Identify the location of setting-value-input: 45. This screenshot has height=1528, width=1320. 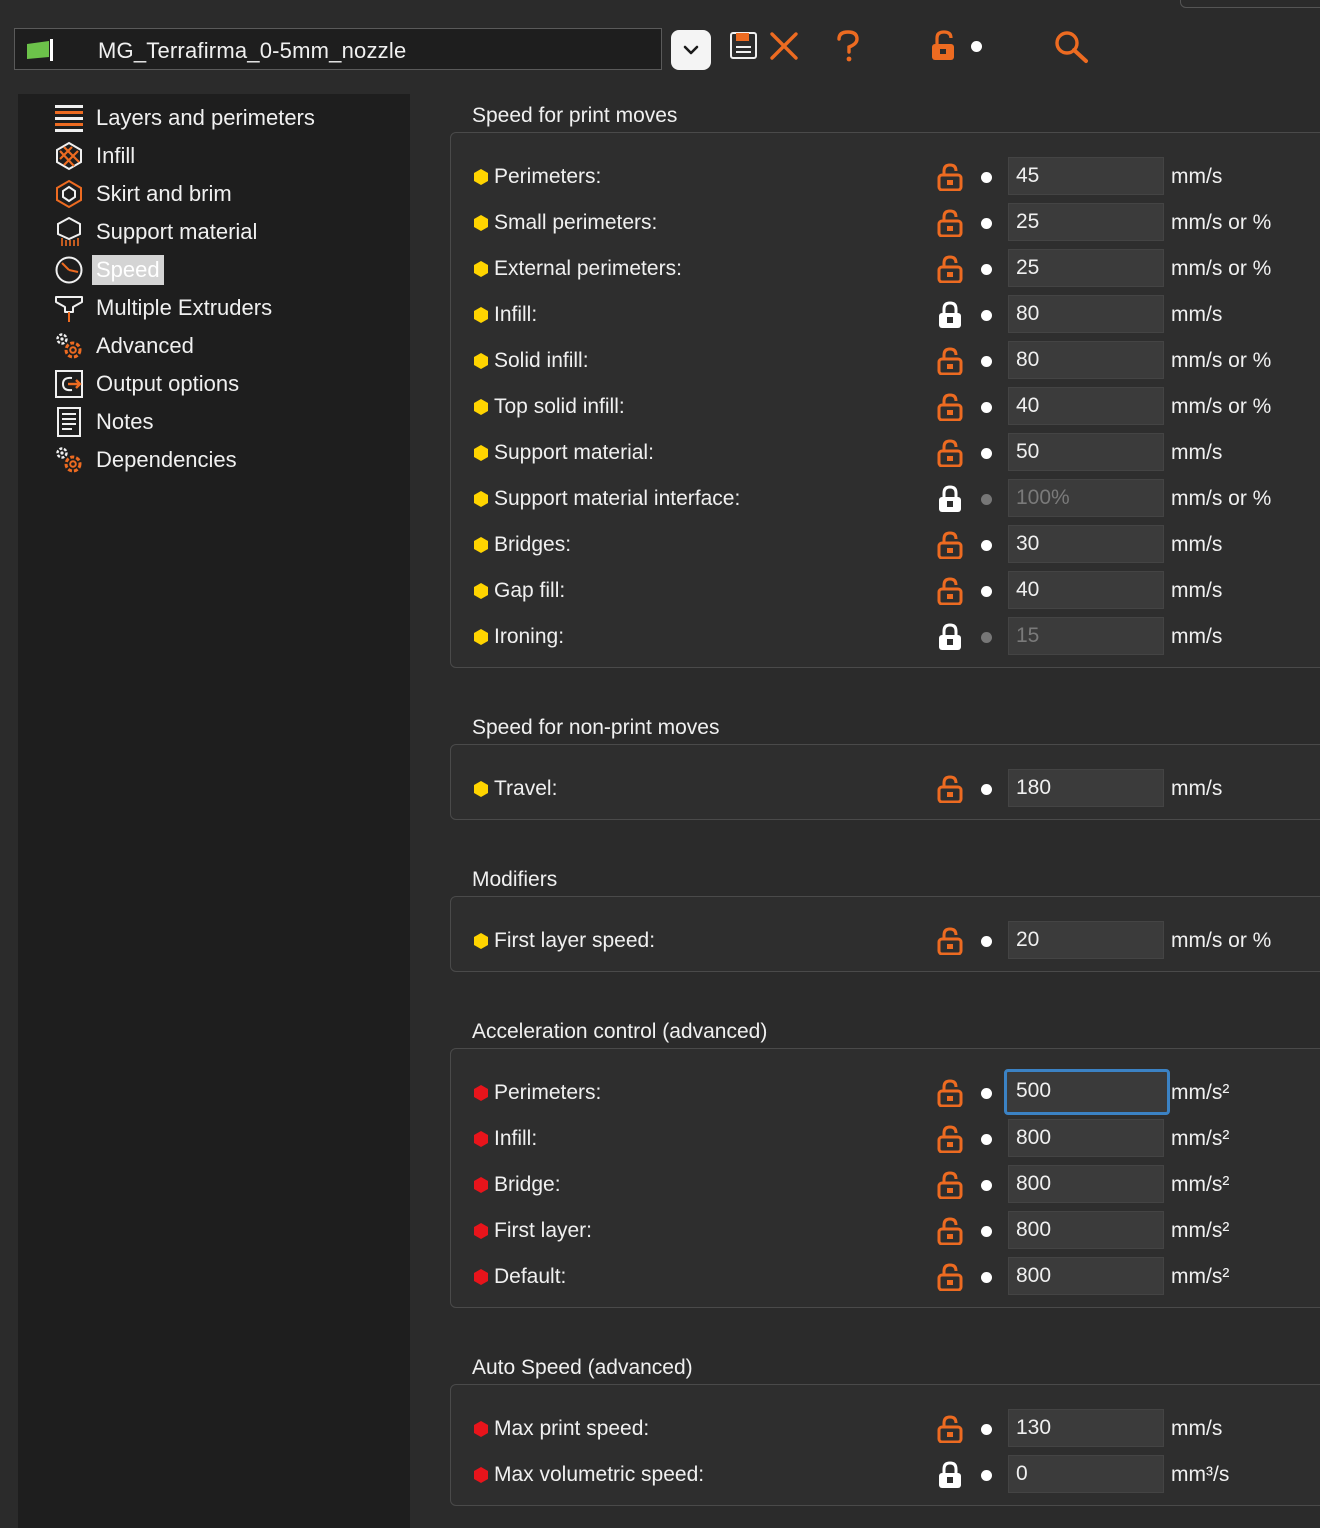
(1086, 176).